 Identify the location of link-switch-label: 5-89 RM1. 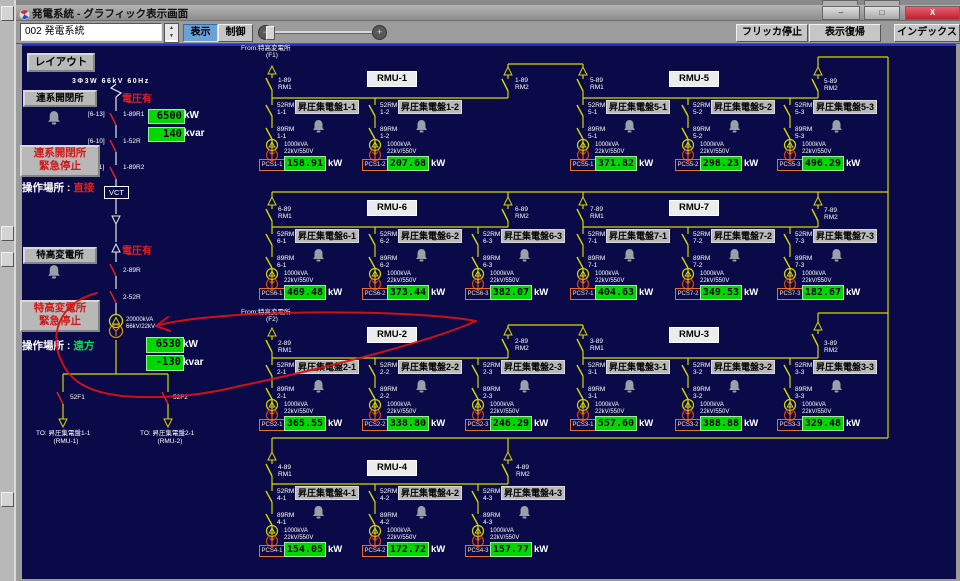
(597, 84).